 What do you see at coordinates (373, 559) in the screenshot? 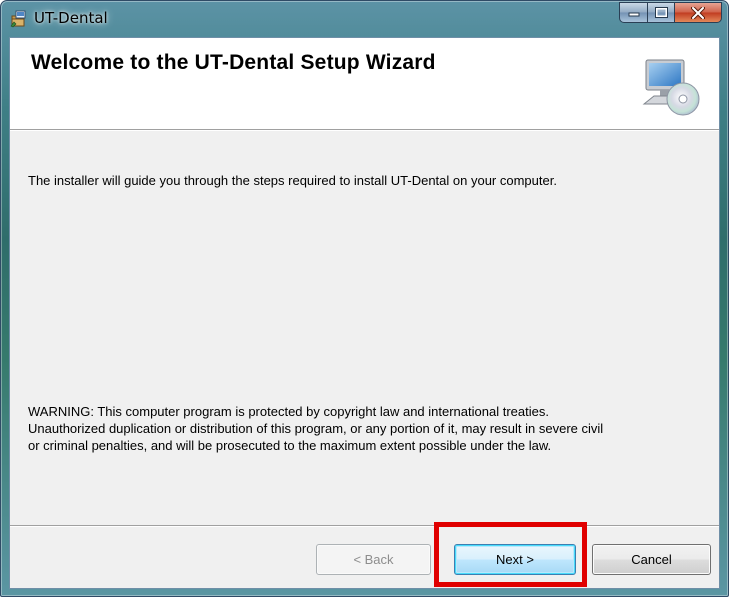
I see `back-button: < Back` at bounding box center [373, 559].